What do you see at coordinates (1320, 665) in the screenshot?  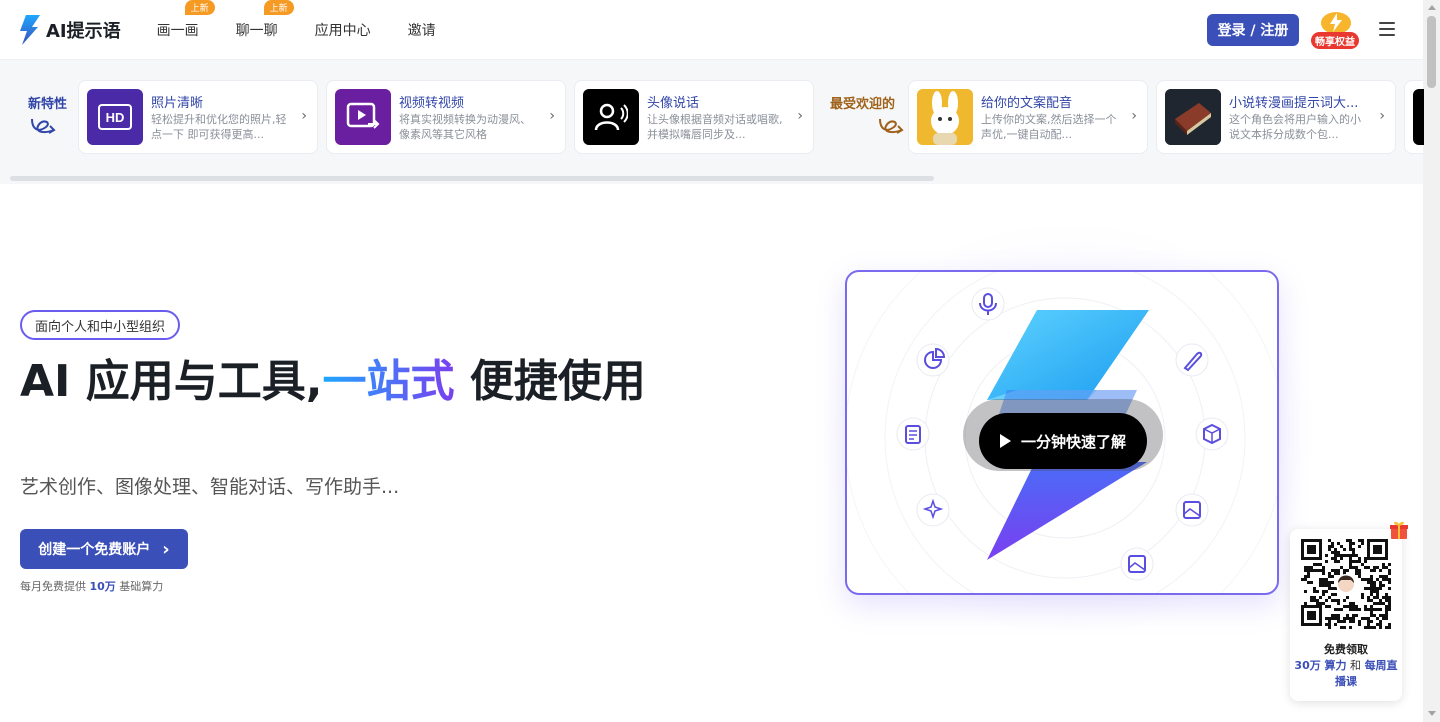 I see `qr-highlight: 30万 算力` at bounding box center [1320, 665].